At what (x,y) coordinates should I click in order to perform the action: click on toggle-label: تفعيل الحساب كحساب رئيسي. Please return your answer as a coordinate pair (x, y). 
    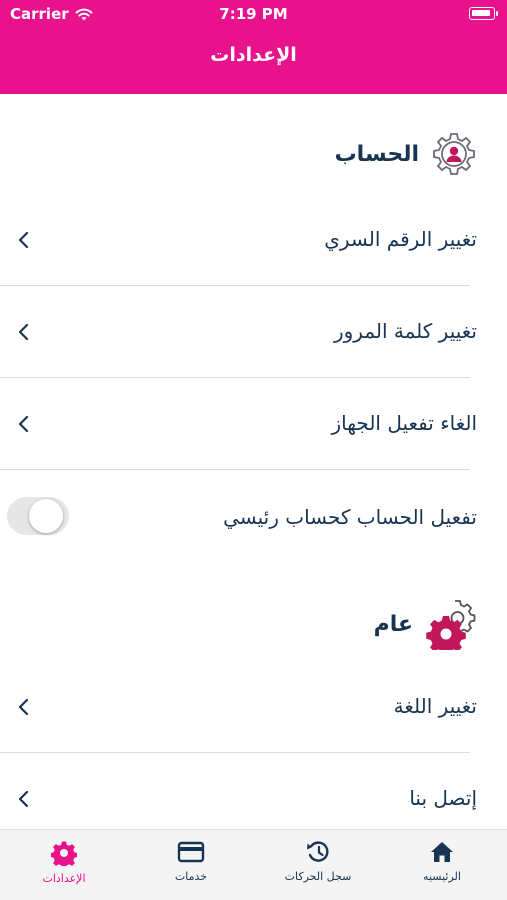
    Looking at the image, I should click on (350, 517).